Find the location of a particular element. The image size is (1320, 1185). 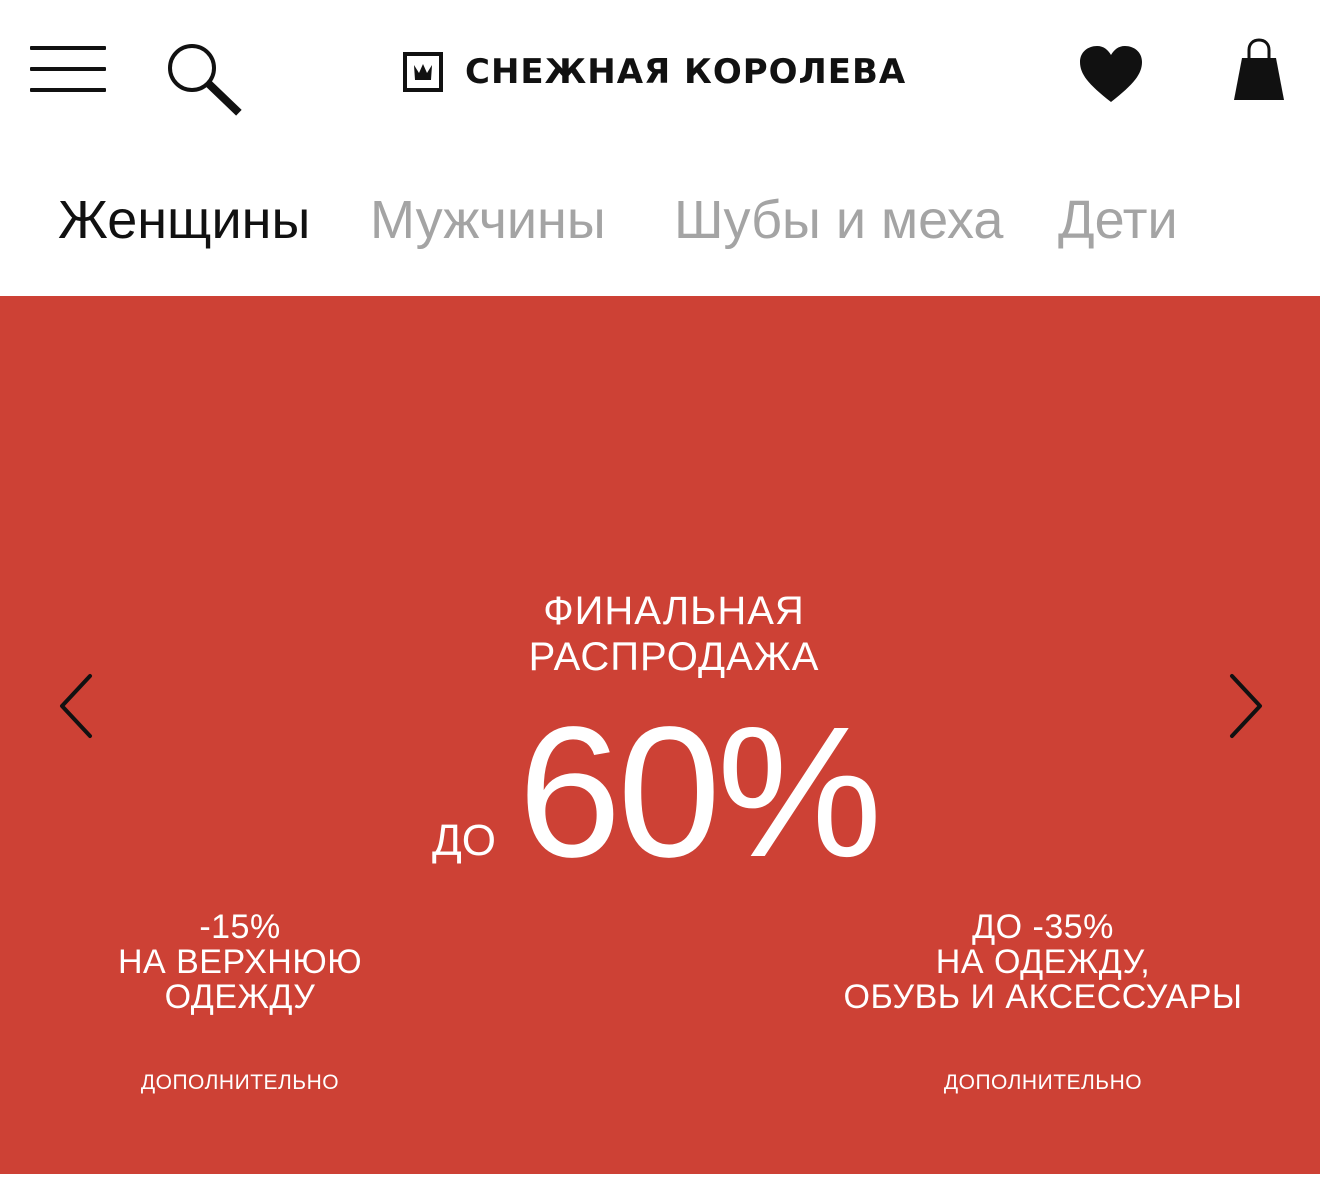

chevron-left-icon is located at coordinates (78, 706).